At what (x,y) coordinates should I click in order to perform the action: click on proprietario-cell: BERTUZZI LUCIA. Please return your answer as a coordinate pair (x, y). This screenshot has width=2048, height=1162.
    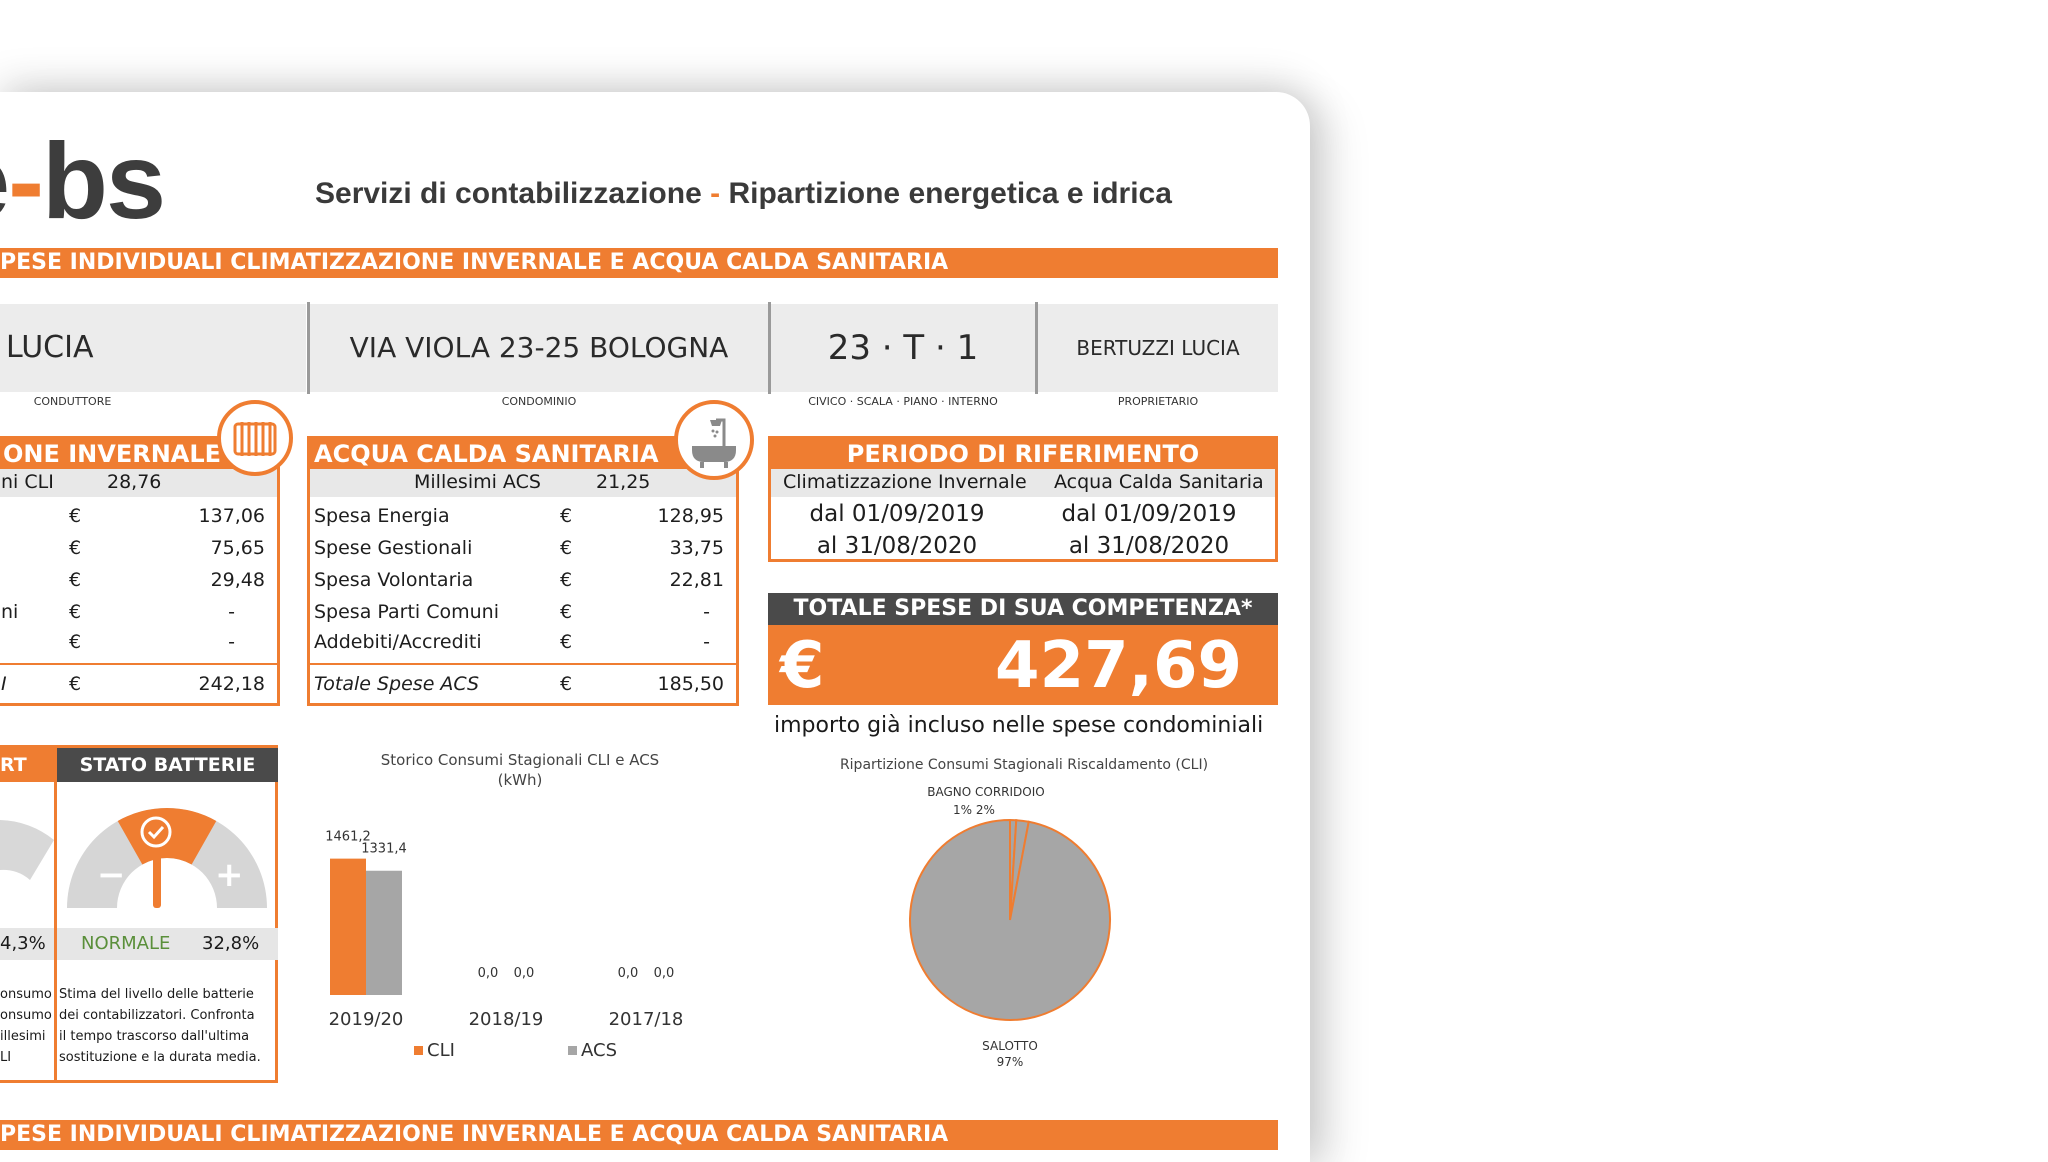
    Looking at the image, I should click on (1158, 348).